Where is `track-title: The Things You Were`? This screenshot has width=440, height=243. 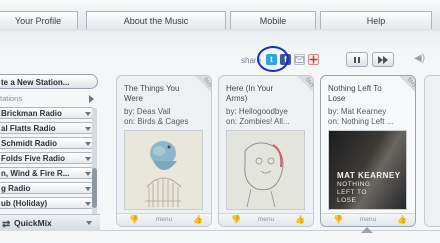 track-title: The Things You Were is located at coordinates (159, 94).